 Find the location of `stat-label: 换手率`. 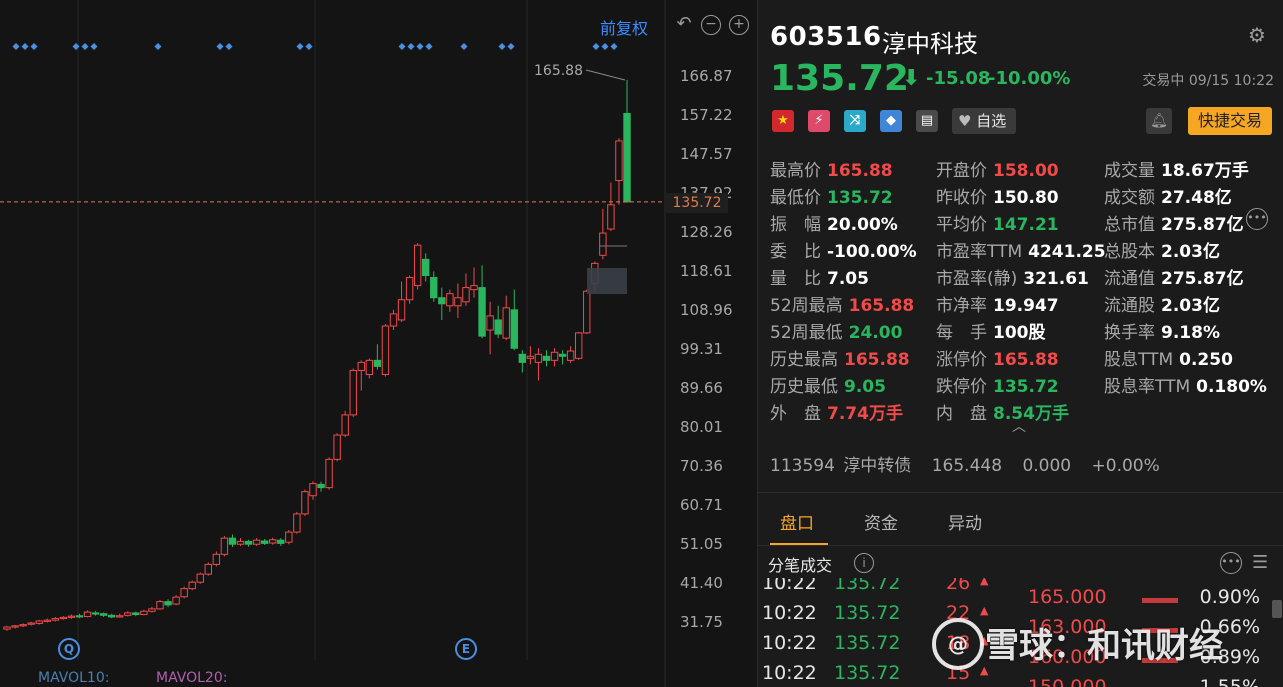

stat-label: 换手率 is located at coordinates (1129, 333).